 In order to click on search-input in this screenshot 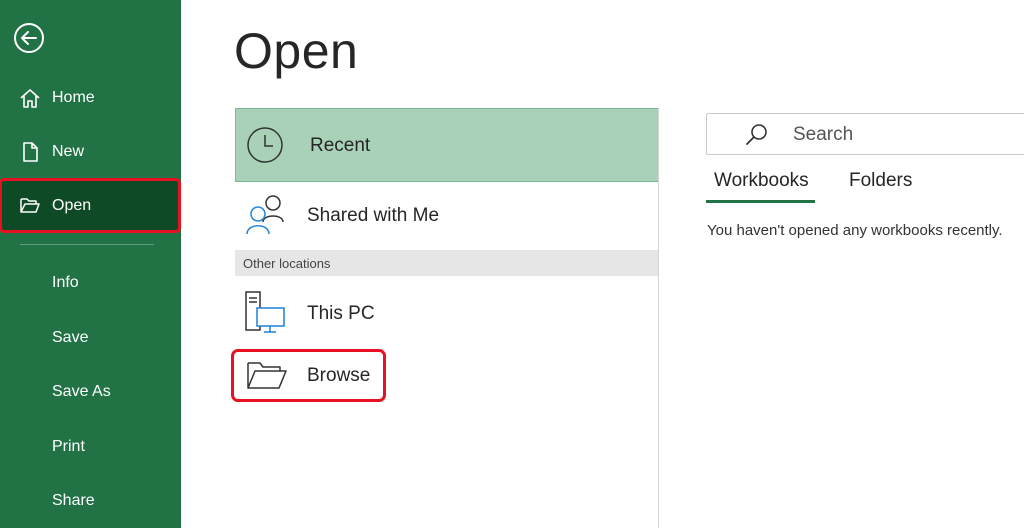, I will do `click(907, 135)`.